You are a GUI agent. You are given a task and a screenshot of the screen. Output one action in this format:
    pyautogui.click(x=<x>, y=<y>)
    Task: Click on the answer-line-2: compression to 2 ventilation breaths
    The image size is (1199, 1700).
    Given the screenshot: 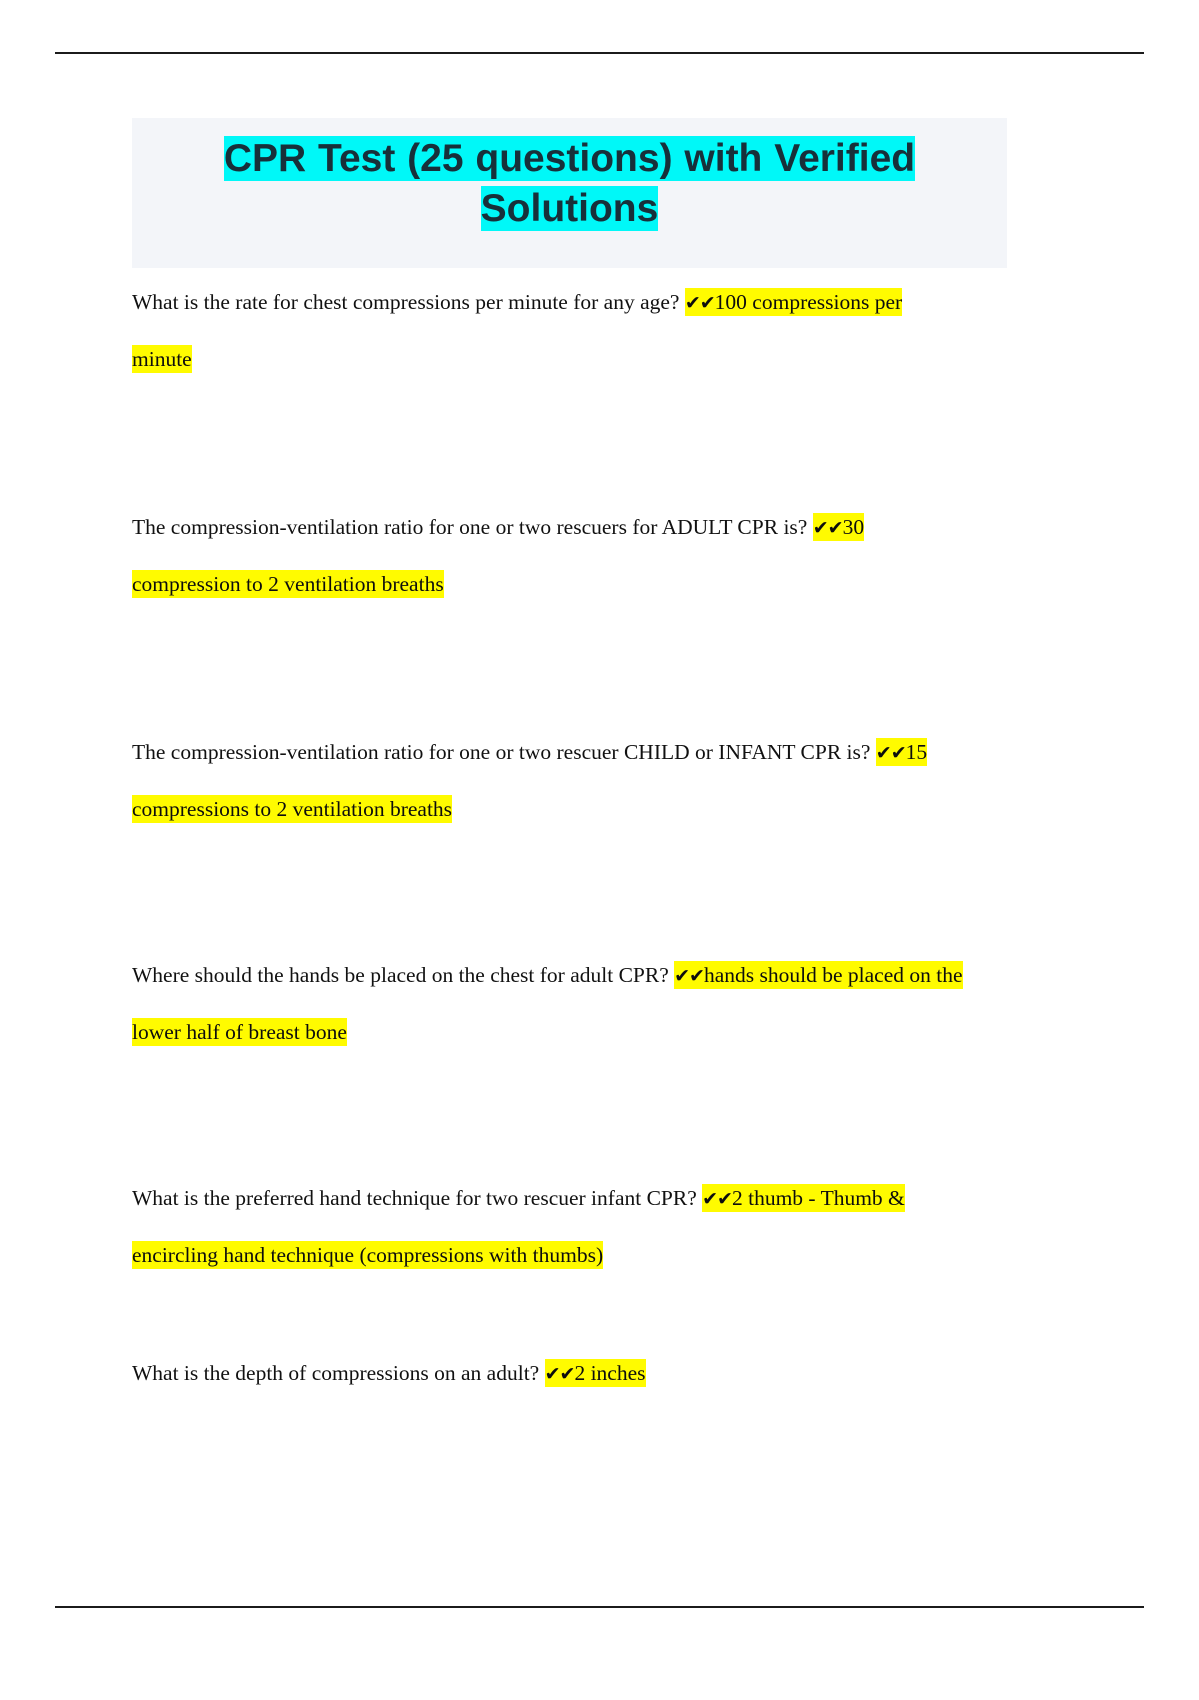 What is the action you would take?
    pyautogui.click(x=288, y=583)
    